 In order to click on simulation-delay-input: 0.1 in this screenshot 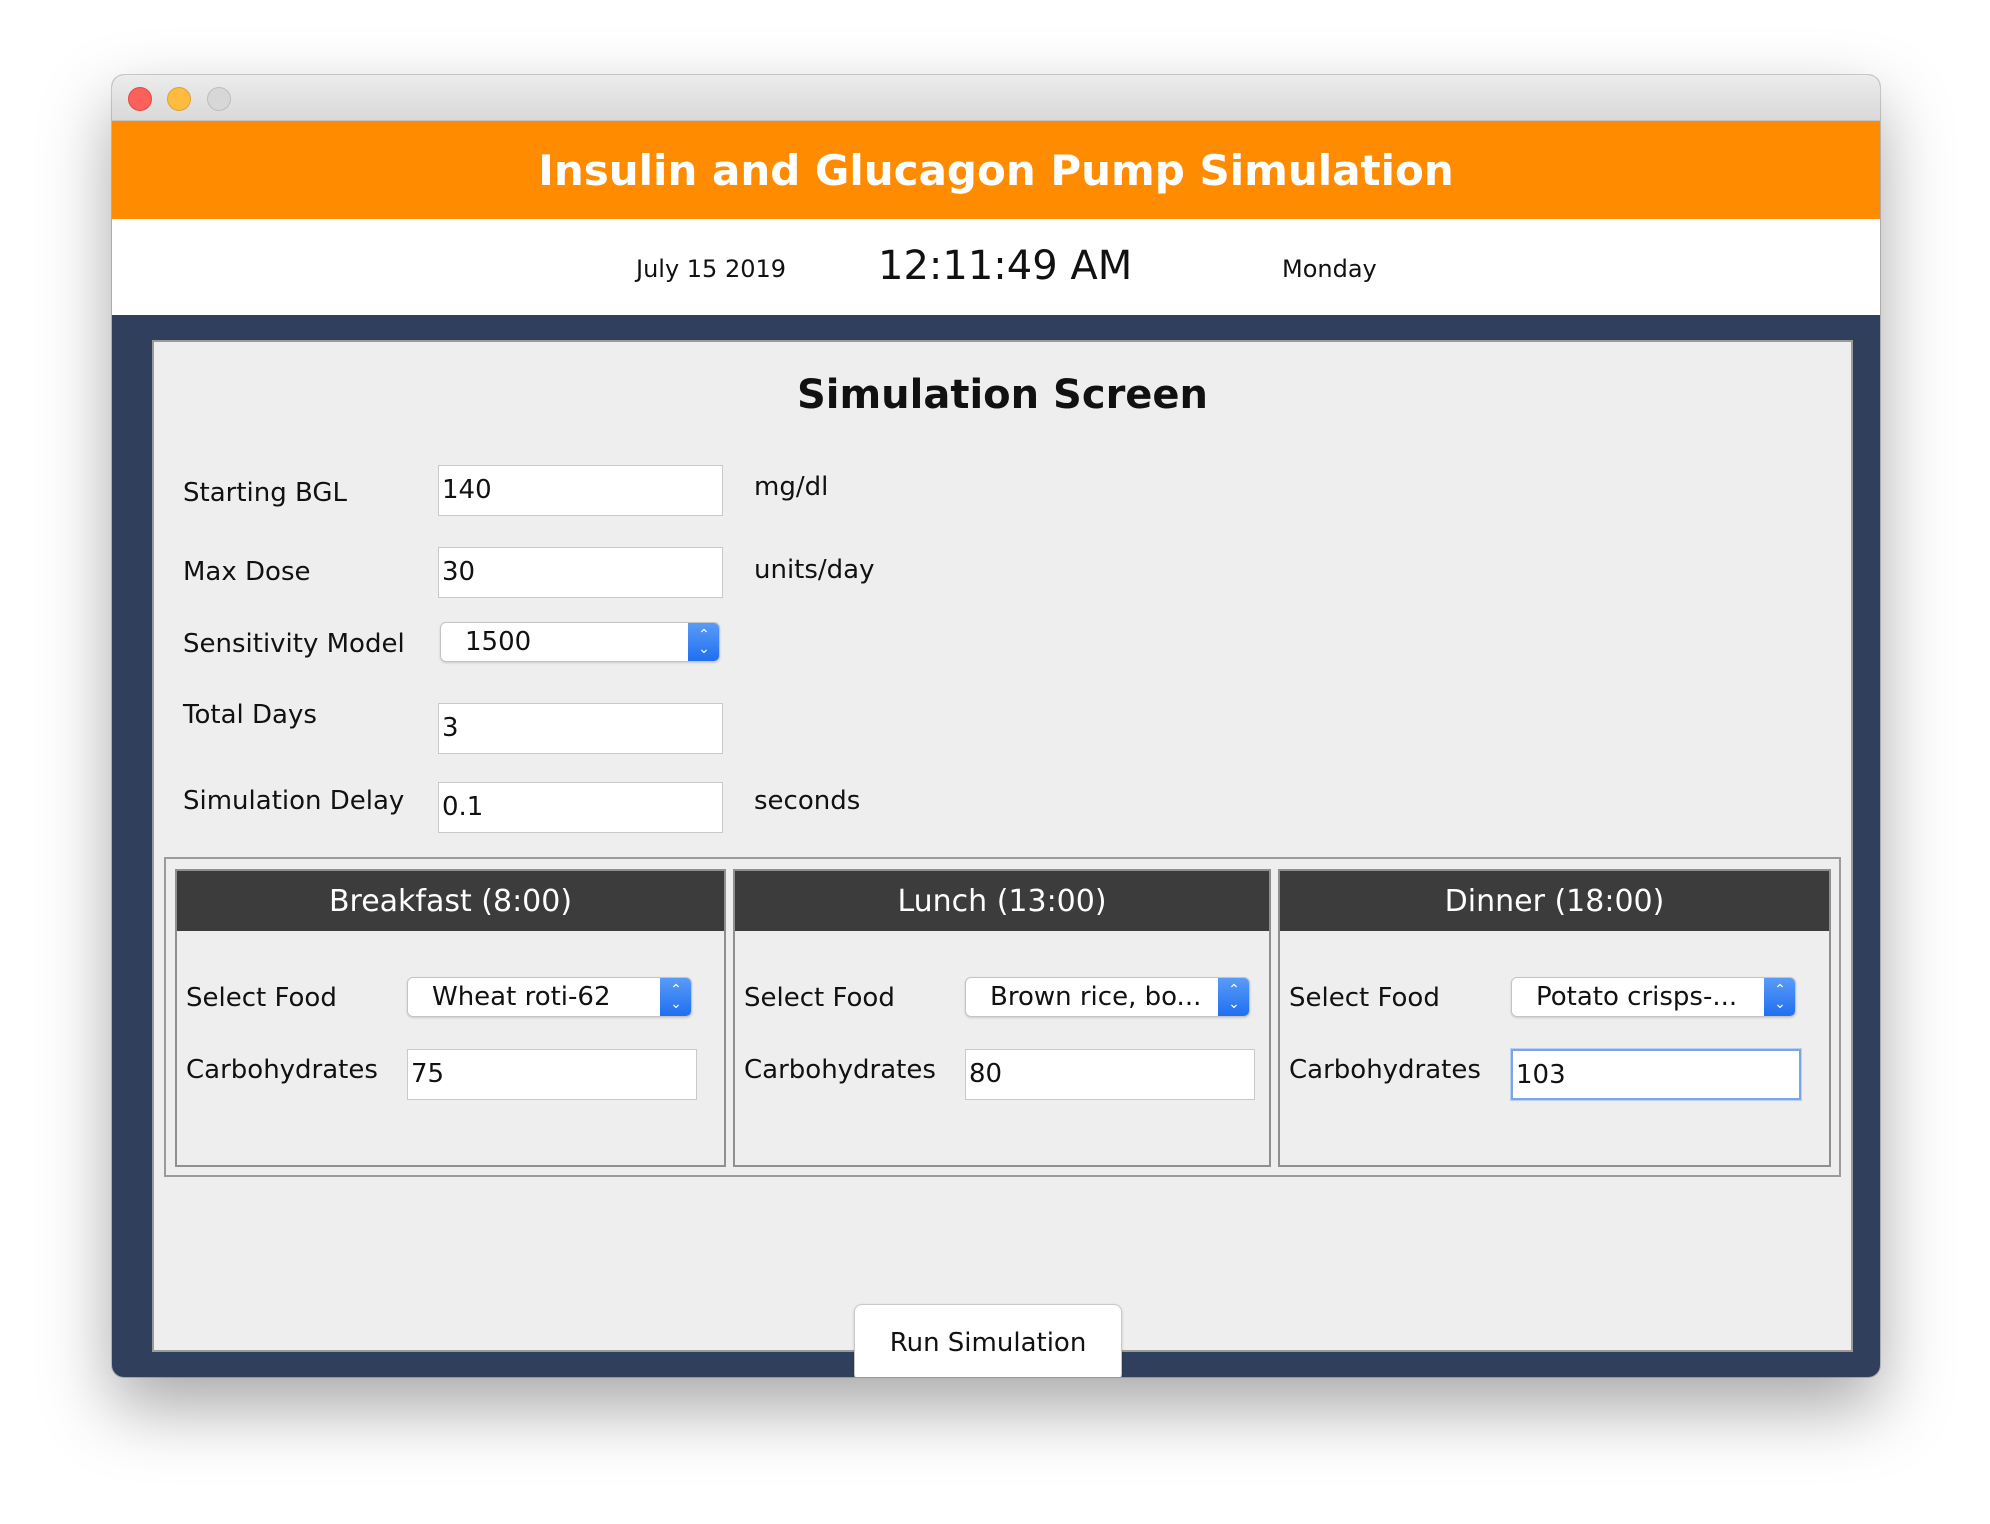, I will do `click(580, 807)`.